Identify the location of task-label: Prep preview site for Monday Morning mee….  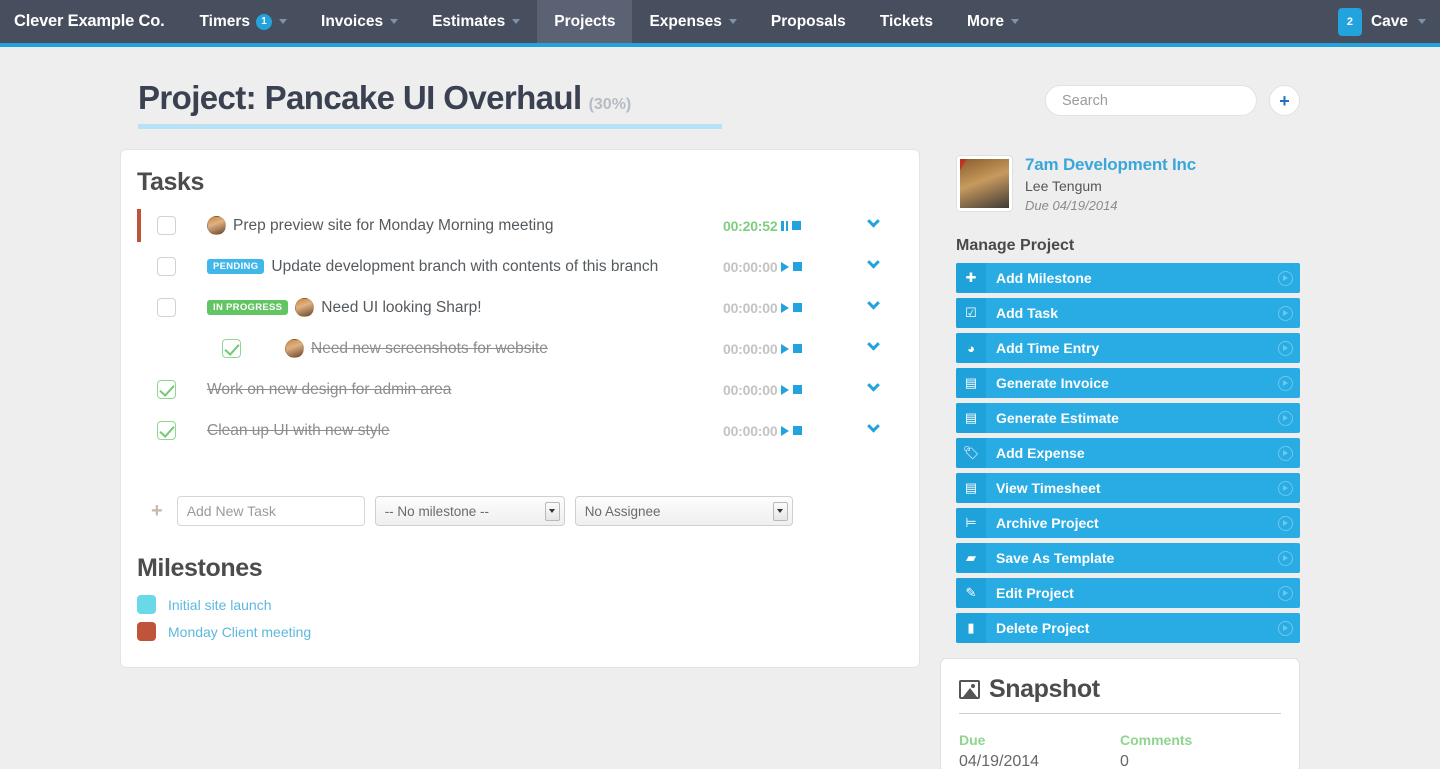
(393, 226).